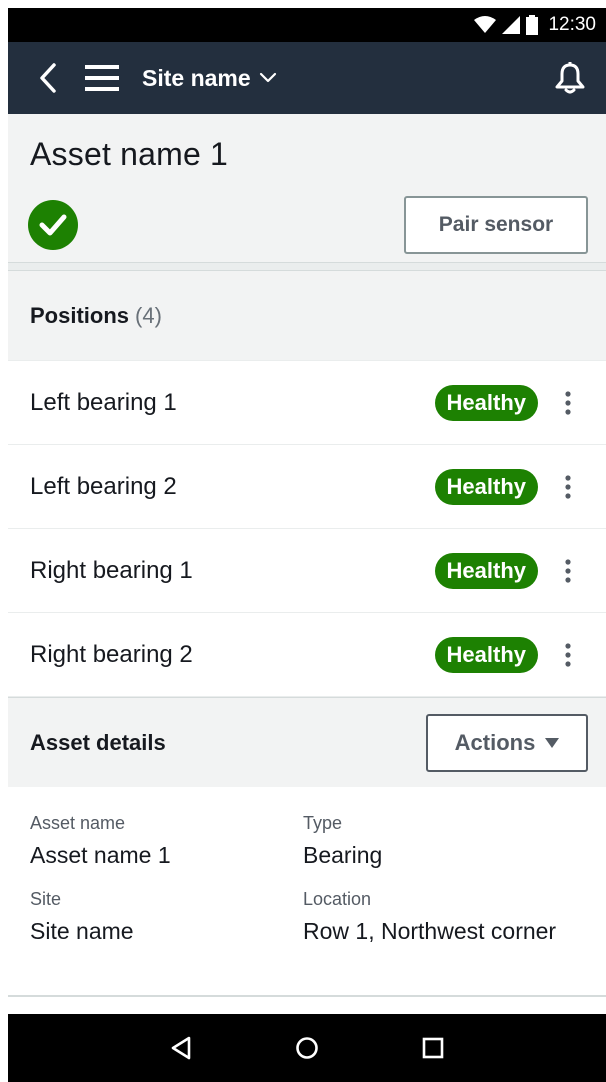 Image resolution: width=606 pixels, height=1082 pixels. What do you see at coordinates (82, 931) in the screenshot?
I see `detail-value: Site name` at bounding box center [82, 931].